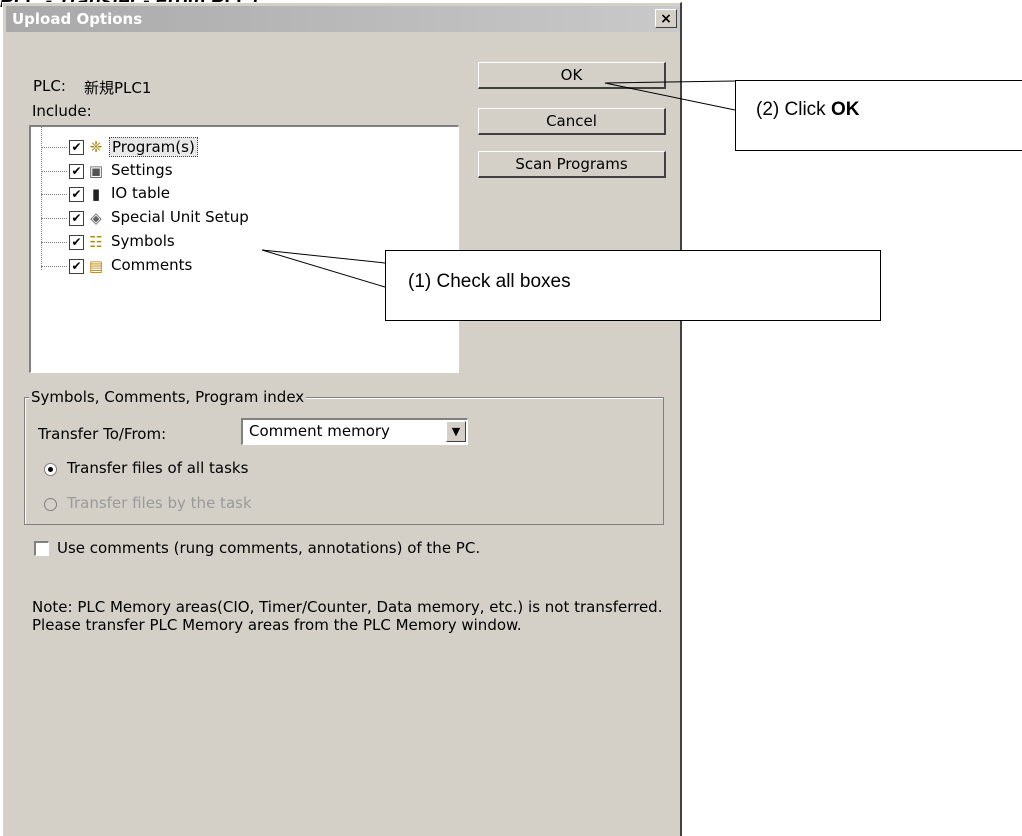 The image size is (1022, 836). What do you see at coordinates (489, 281) in the screenshot?
I see `callout-check-text: (1) Check all boxes` at bounding box center [489, 281].